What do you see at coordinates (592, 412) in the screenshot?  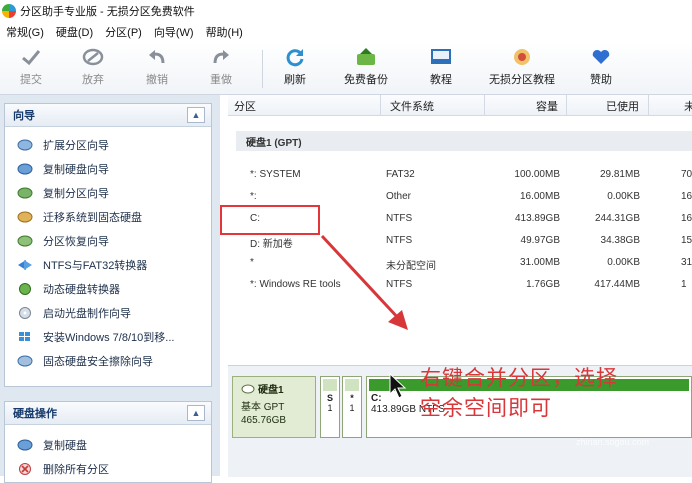 I see `watermark-logo-text: 搜狗指南` at bounding box center [592, 412].